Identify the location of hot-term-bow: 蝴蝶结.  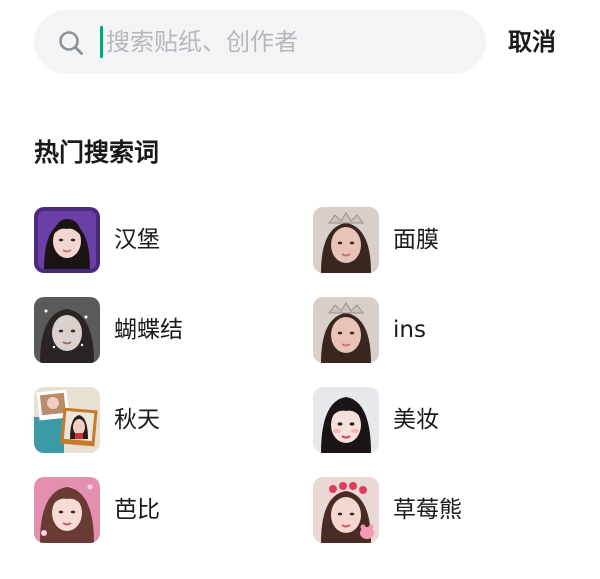
(159, 331).